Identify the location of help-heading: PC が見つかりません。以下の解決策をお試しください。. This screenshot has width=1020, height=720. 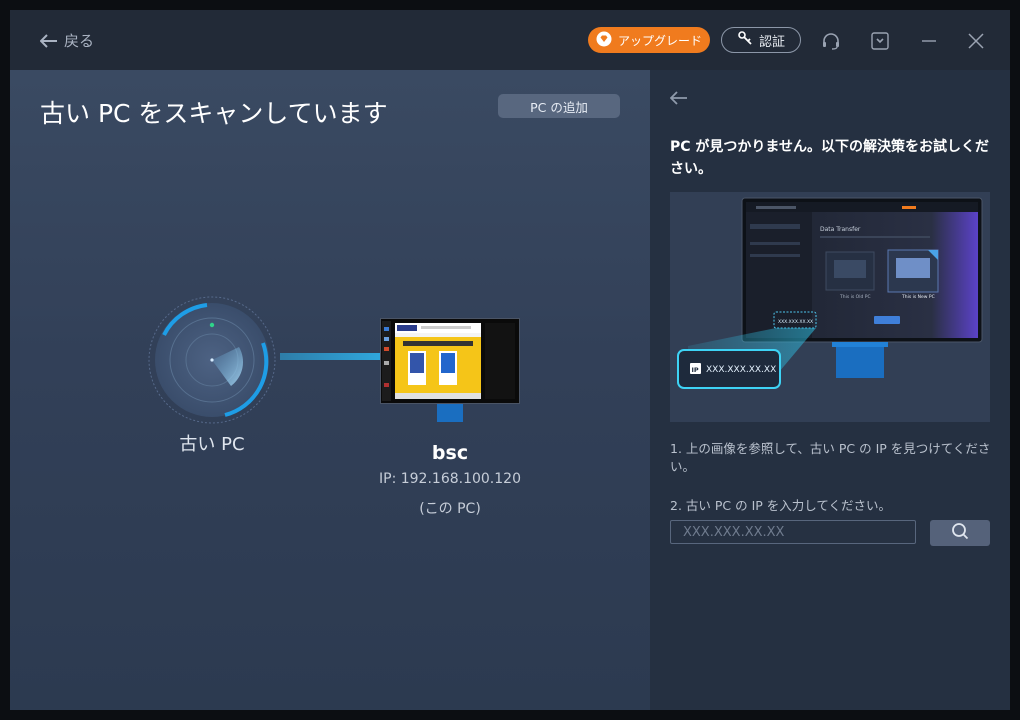
(829, 158).